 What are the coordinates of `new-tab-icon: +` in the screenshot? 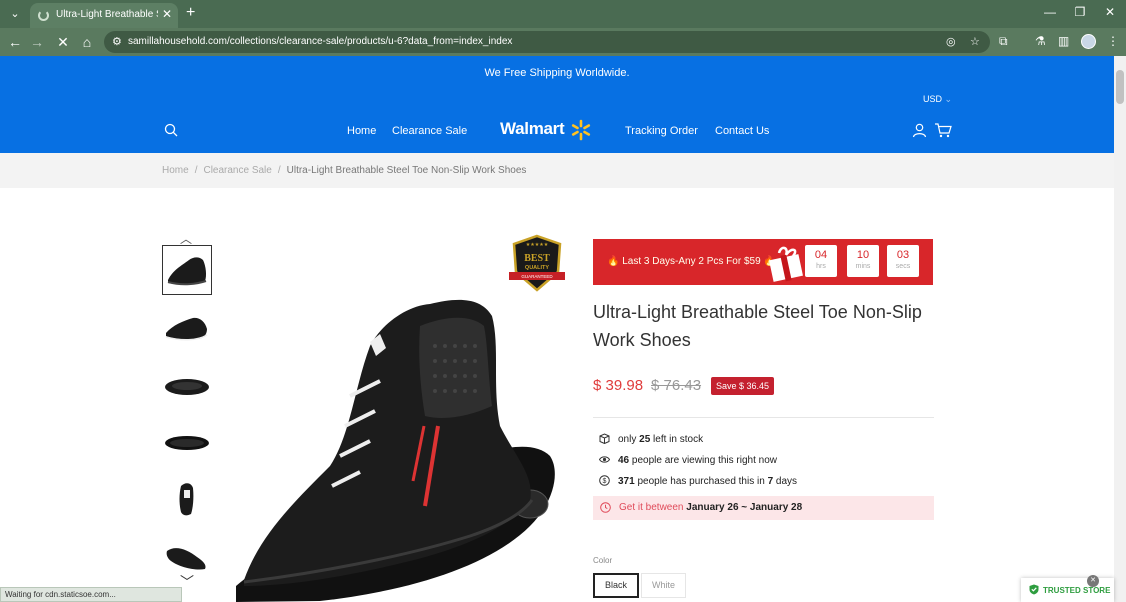 It's located at (190, 13).